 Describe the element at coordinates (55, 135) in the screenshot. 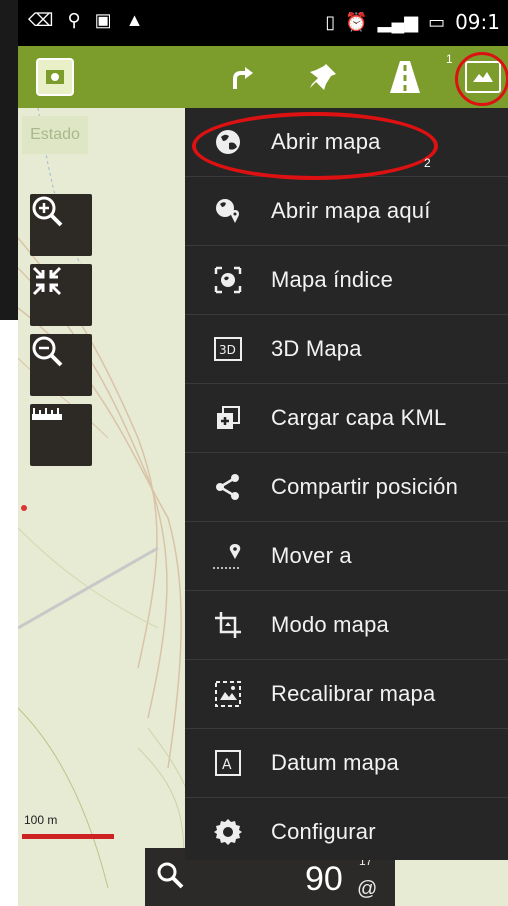

I see `status-label: Estado` at that location.